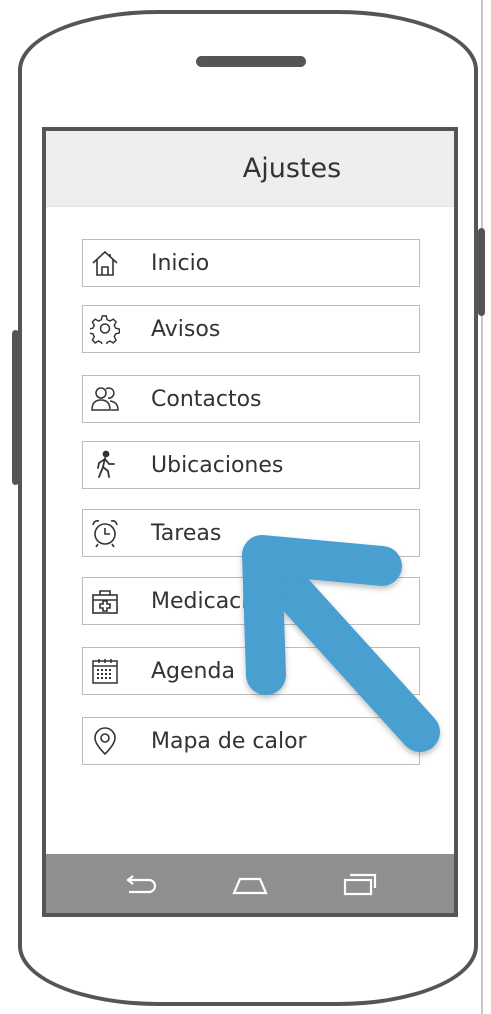  I want to click on volume-button, so click(15, 407).